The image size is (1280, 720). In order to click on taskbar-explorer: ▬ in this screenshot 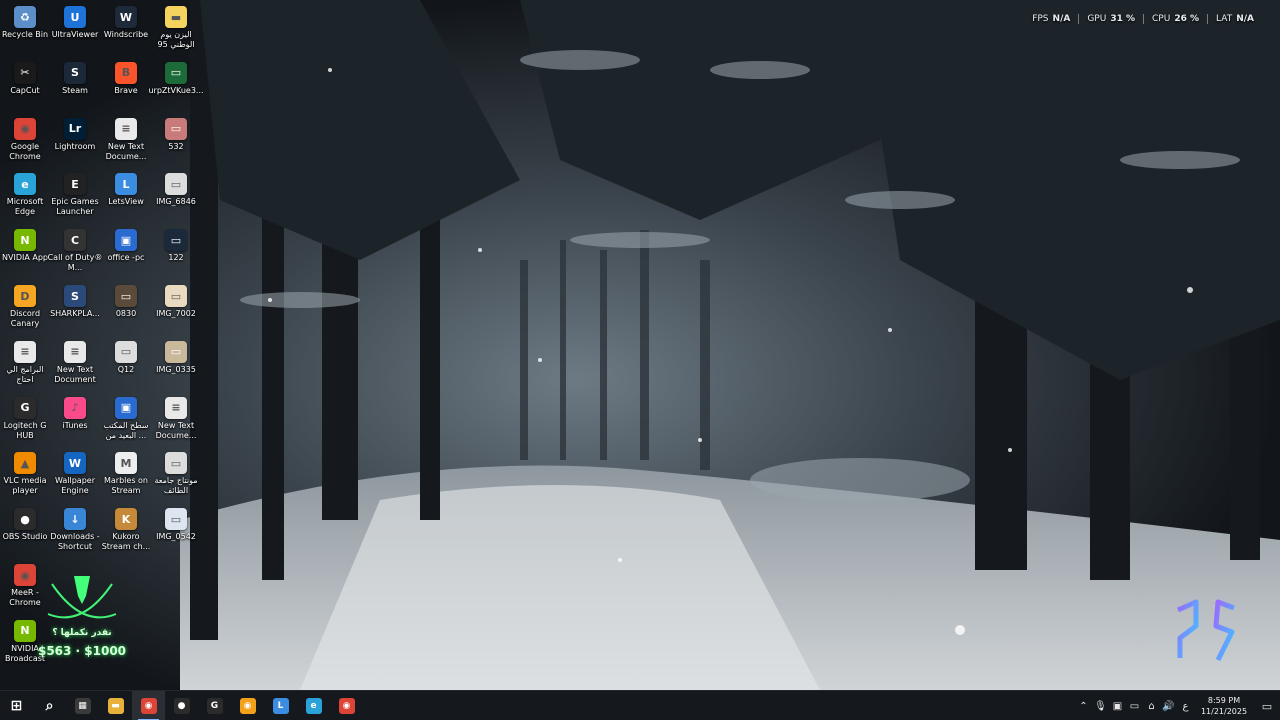, I will do `click(115, 705)`.